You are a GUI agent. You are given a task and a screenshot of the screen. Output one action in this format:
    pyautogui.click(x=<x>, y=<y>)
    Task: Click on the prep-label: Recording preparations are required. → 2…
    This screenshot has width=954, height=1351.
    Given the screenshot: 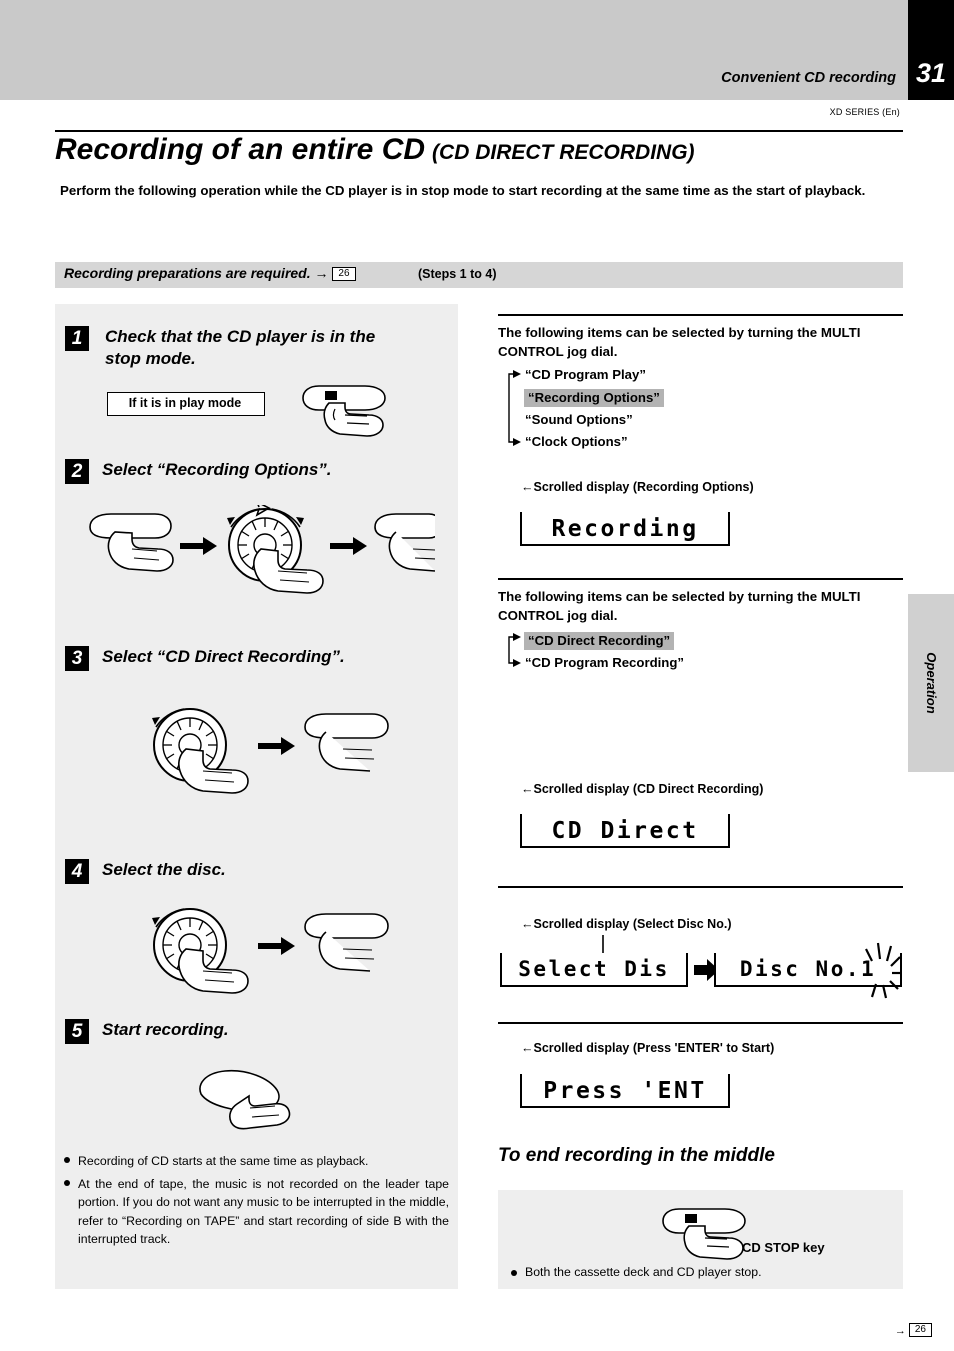 What is the action you would take?
    pyautogui.click(x=210, y=274)
    